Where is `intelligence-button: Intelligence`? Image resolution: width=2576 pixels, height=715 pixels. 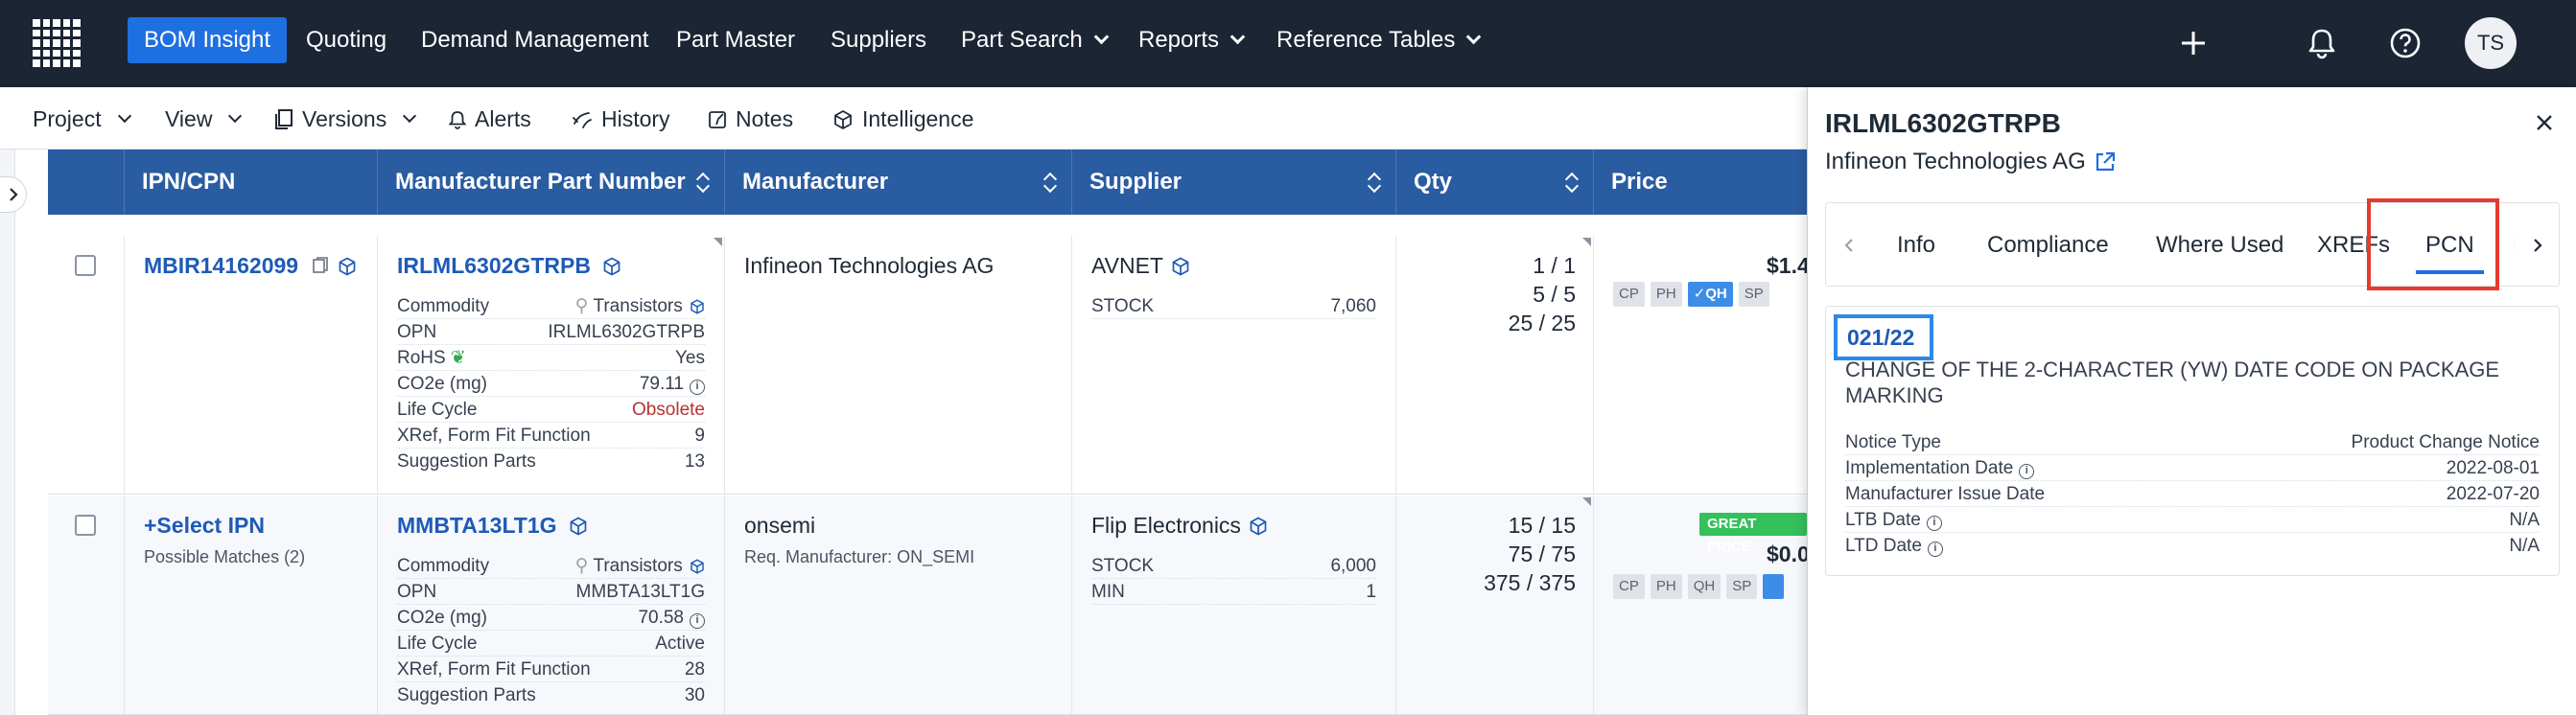 intelligence-button: Intelligence is located at coordinates (902, 119).